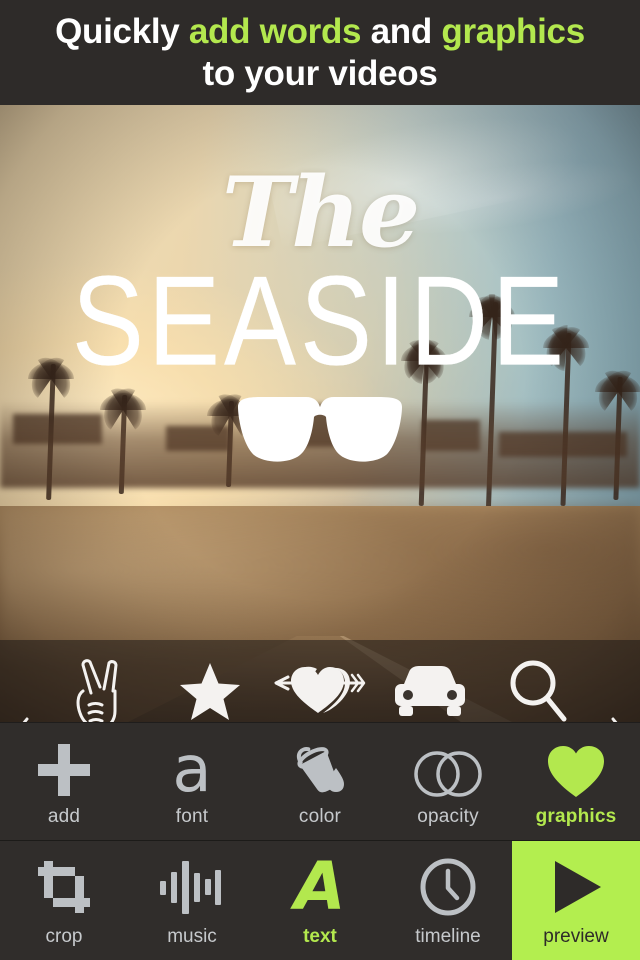 The height and width of the screenshot is (960, 640). What do you see at coordinates (401, 31) in the screenshot?
I see `promo-line1-mid: and` at bounding box center [401, 31].